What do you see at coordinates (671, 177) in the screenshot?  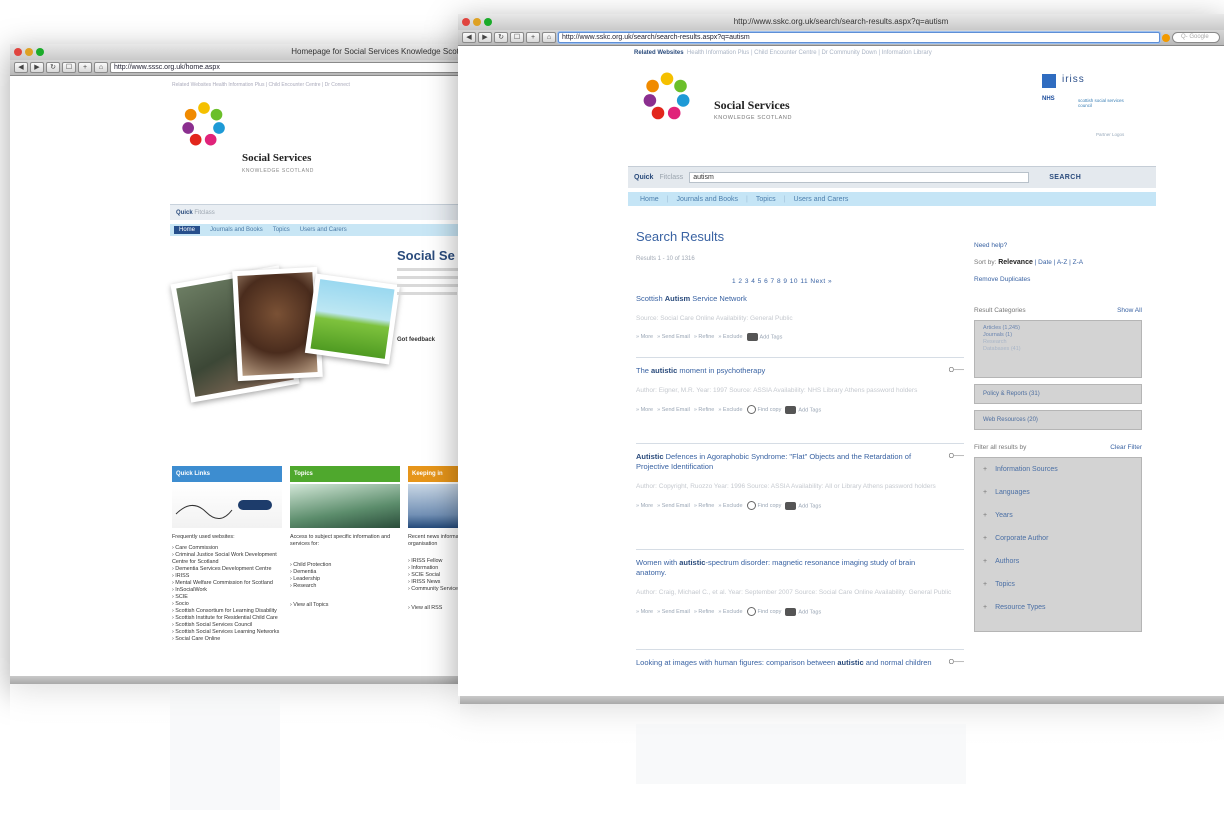 I see `quick-sublabel: Fitclass` at bounding box center [671, 177].